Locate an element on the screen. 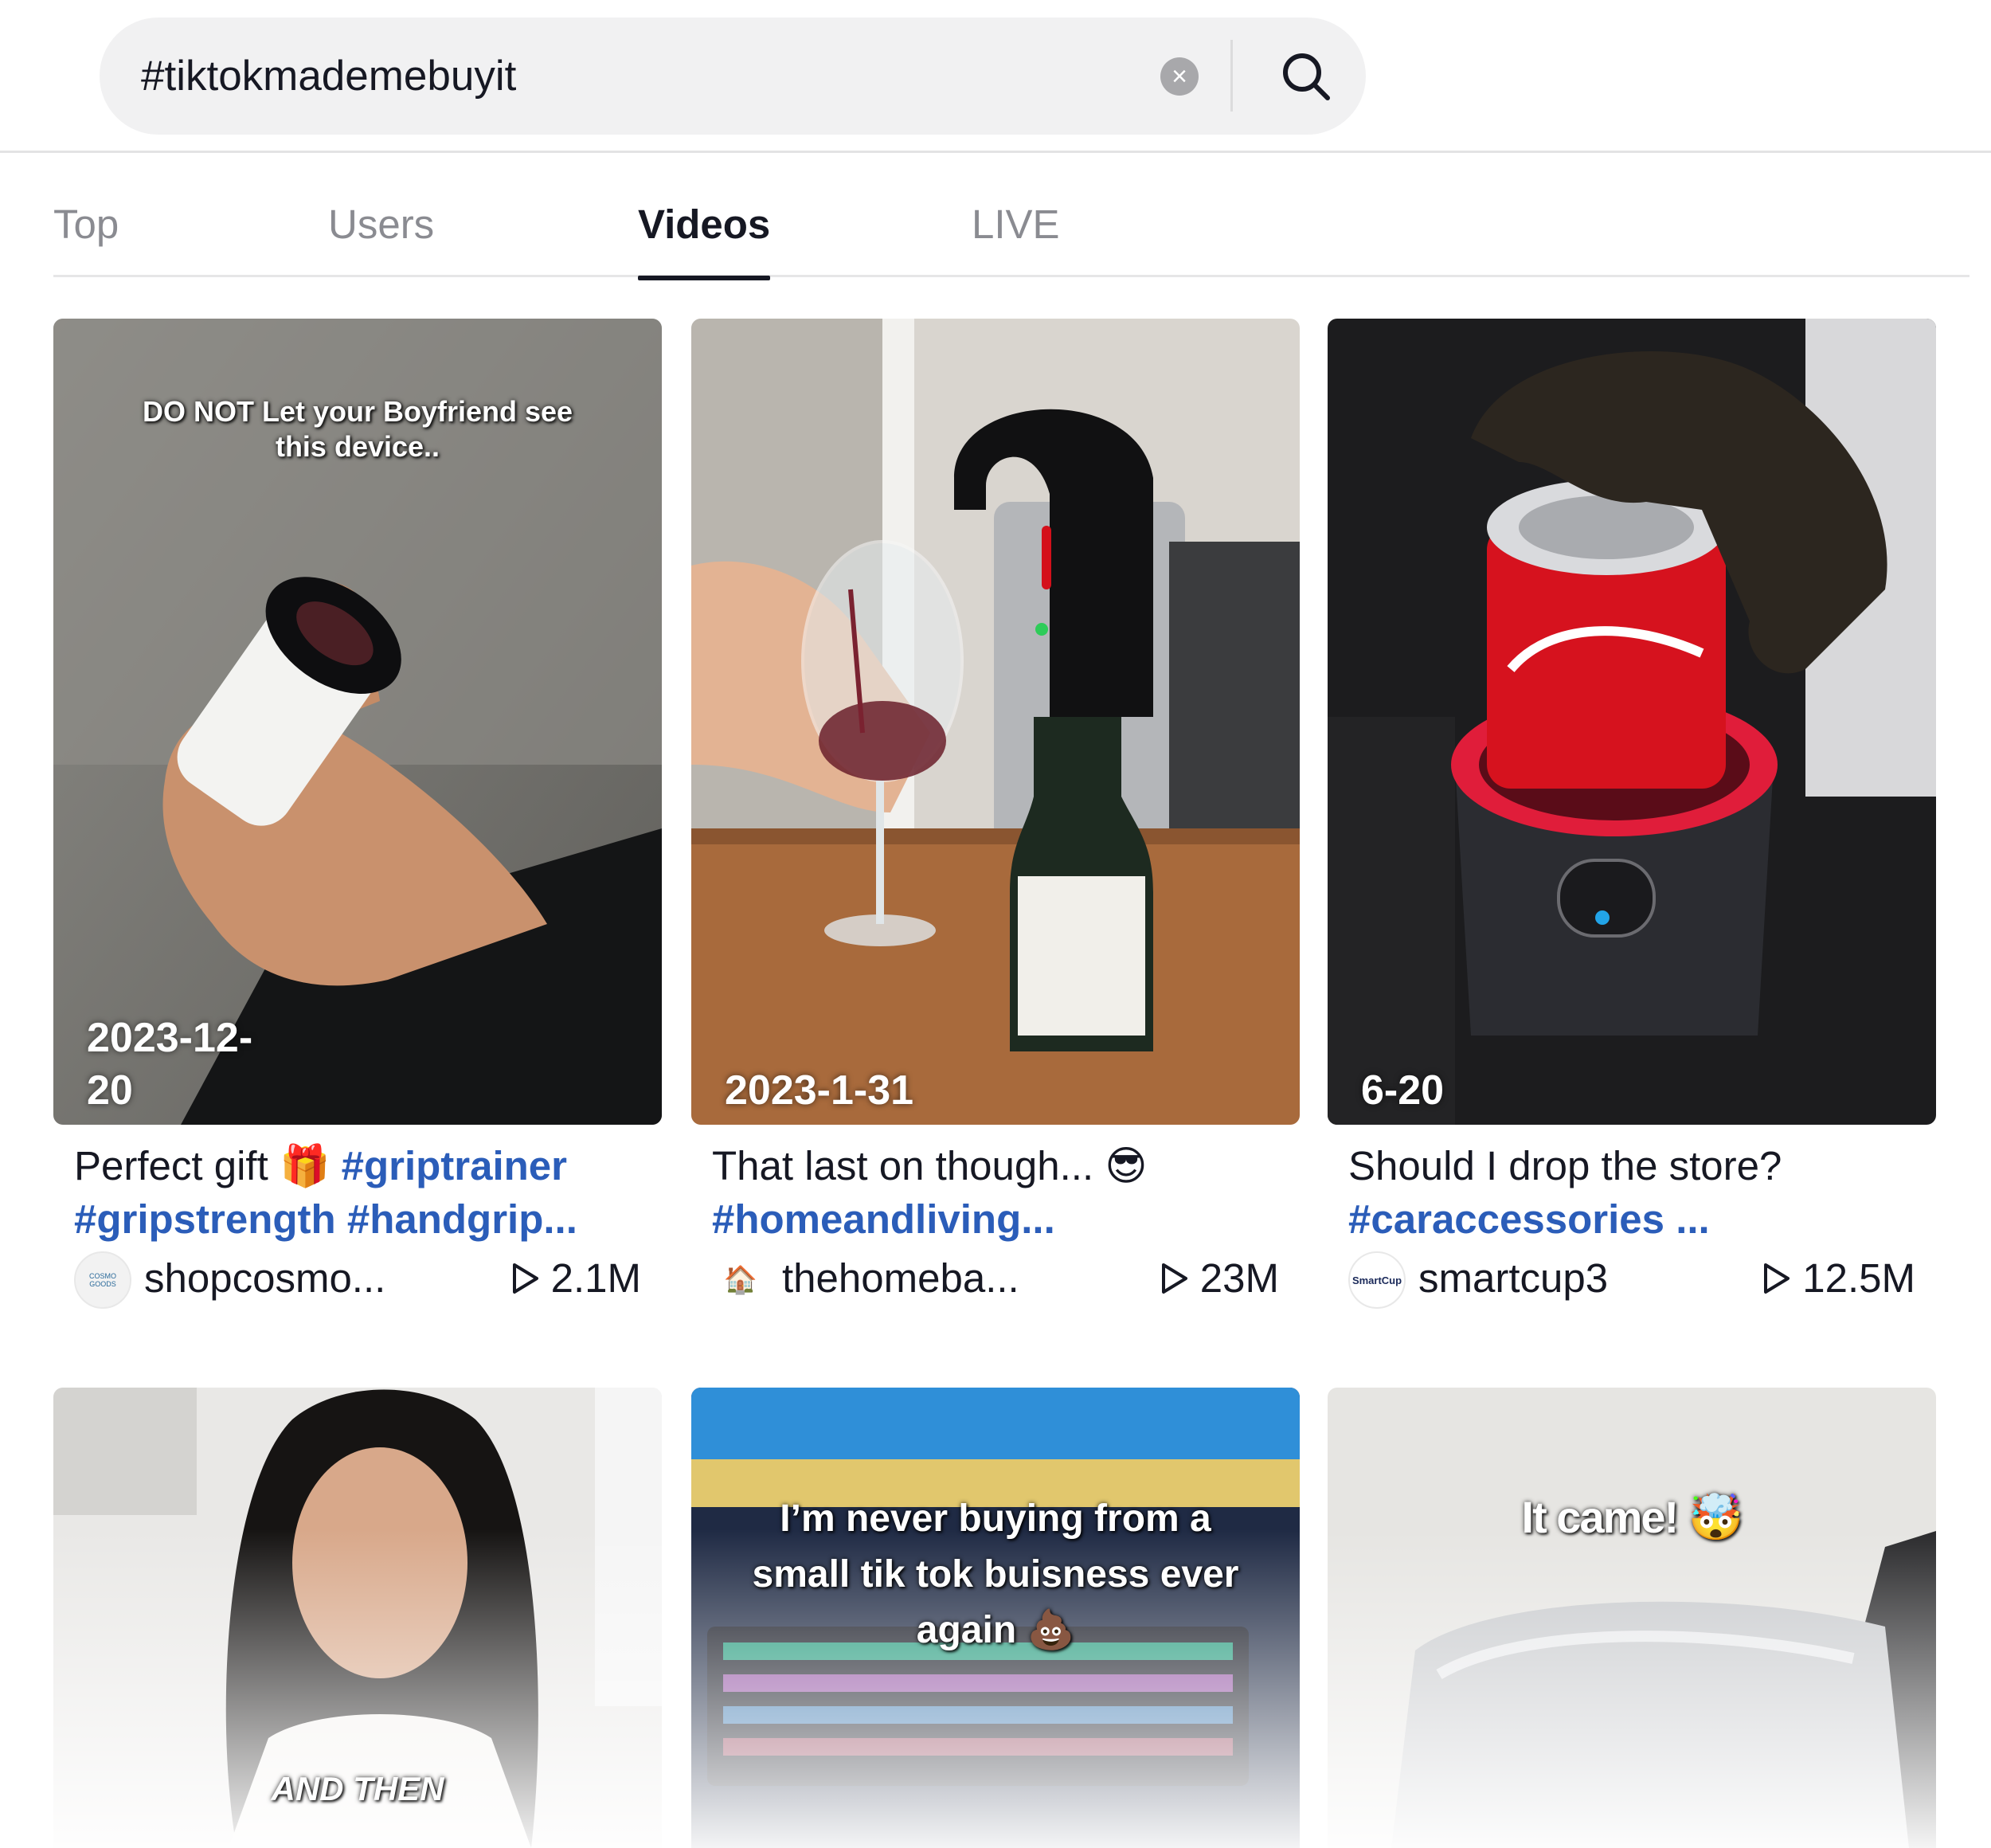 This screenshot has height=1848, width=1991. video-date: 2023-1-31 is located at coordinates (819, 1090).